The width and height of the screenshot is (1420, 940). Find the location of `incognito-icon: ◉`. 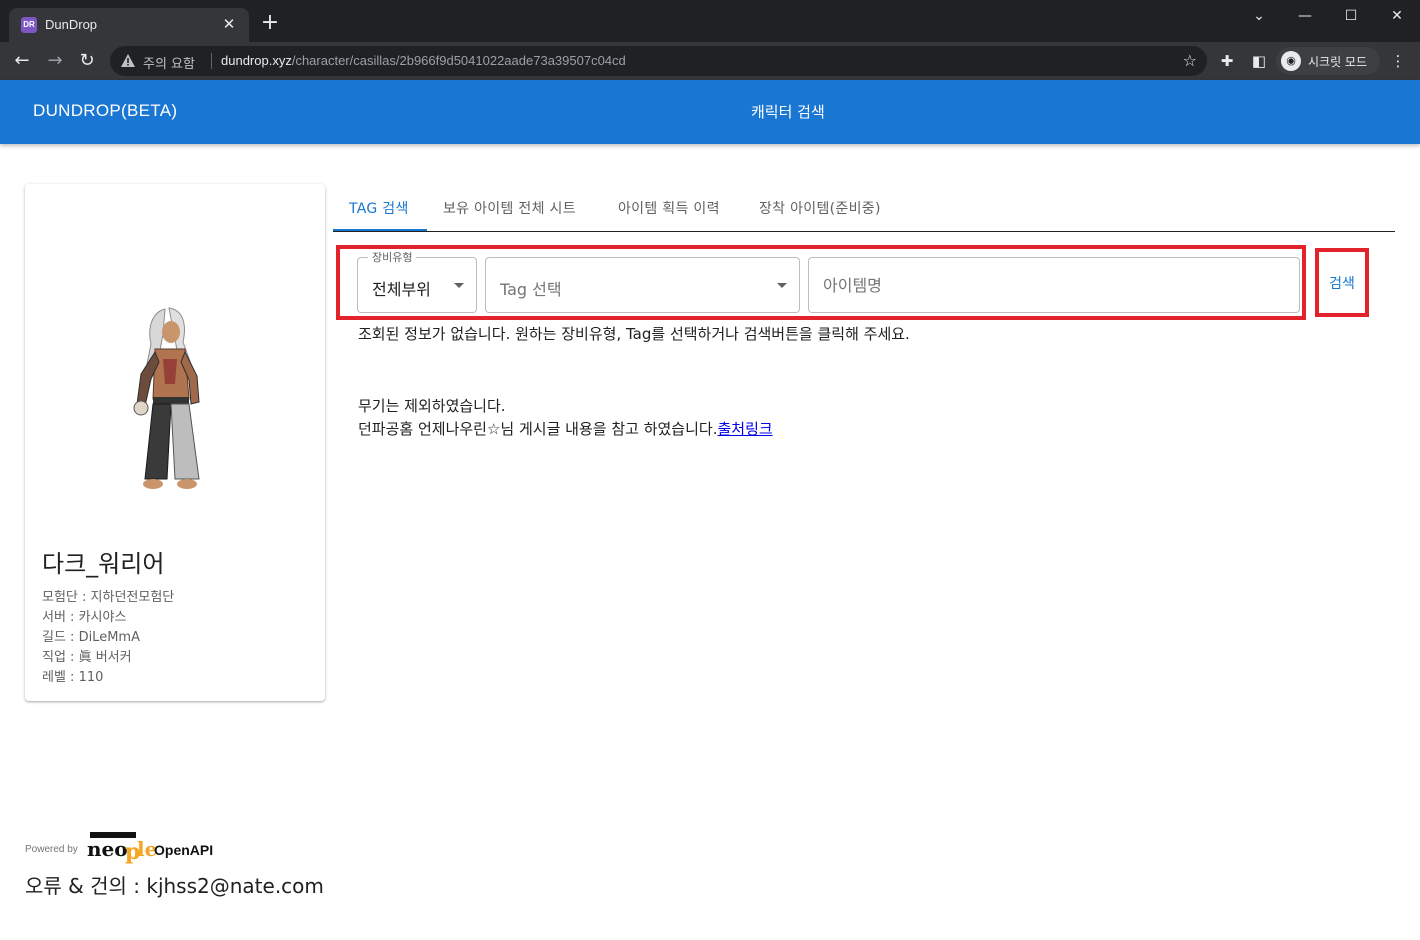

incognito-icon: ◉ is located at coordinates (1291, 61).